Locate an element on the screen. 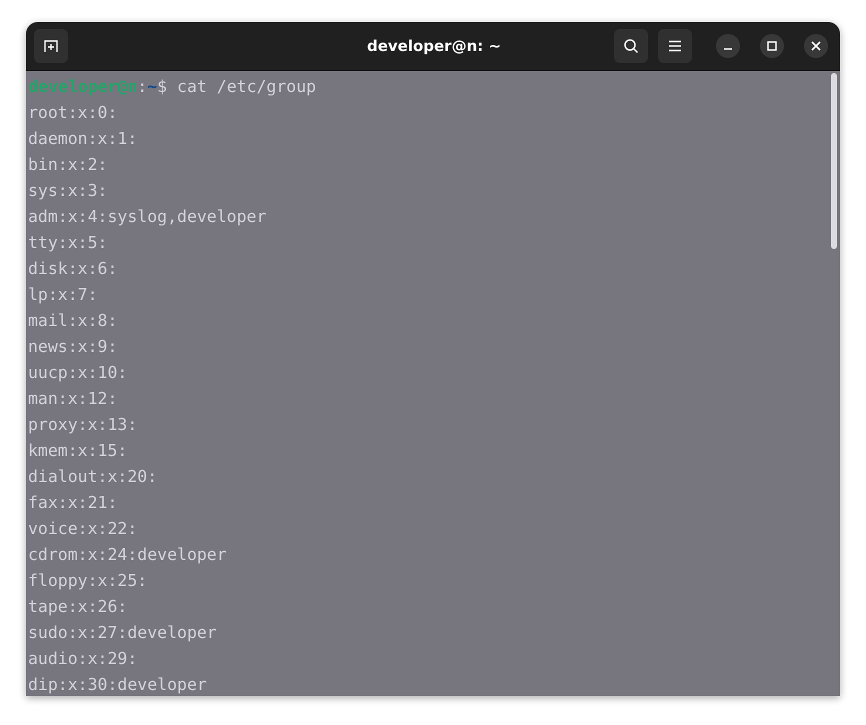  scrollbar-thumb is located at coordinates (834, 161).